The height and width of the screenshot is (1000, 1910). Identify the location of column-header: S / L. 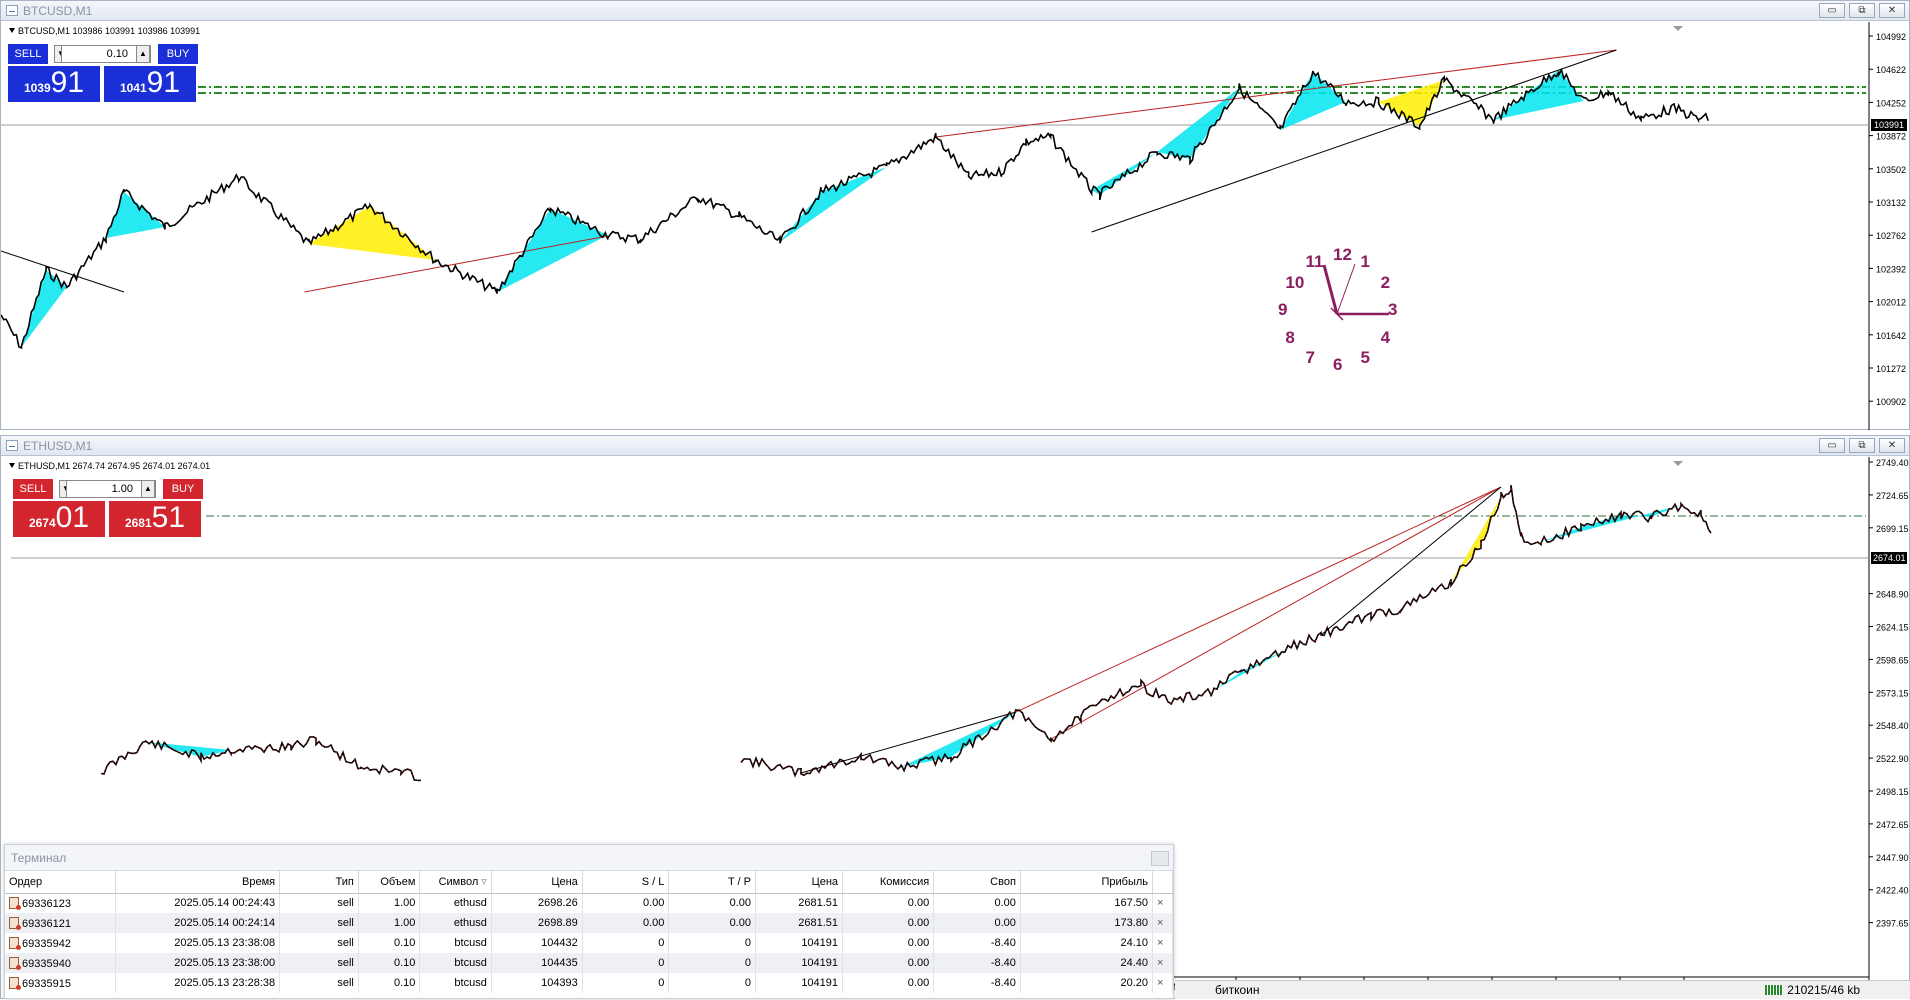
(626, 882).